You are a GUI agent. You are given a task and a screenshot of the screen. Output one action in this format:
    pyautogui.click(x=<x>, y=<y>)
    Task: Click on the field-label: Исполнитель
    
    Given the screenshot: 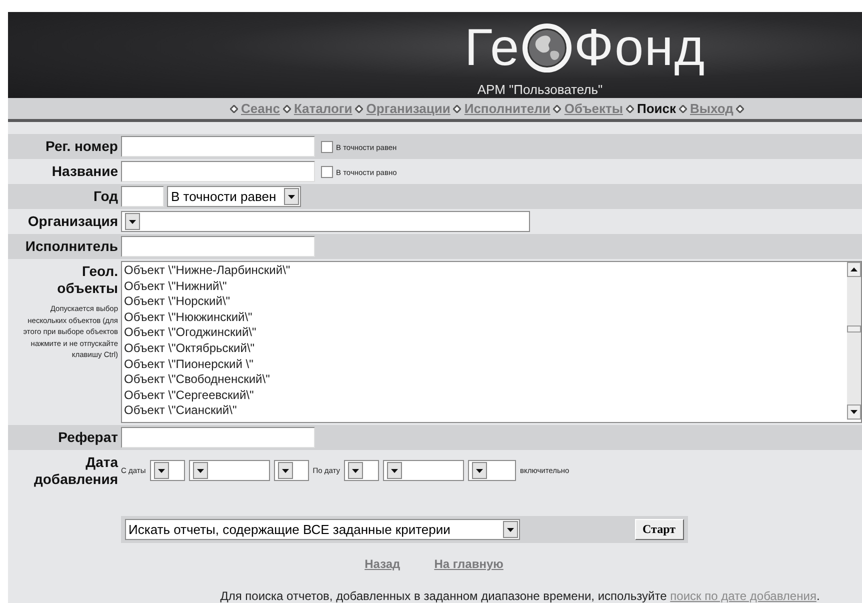 What is the action you would take?
    pyautogui.click(x=71, y=246)
    